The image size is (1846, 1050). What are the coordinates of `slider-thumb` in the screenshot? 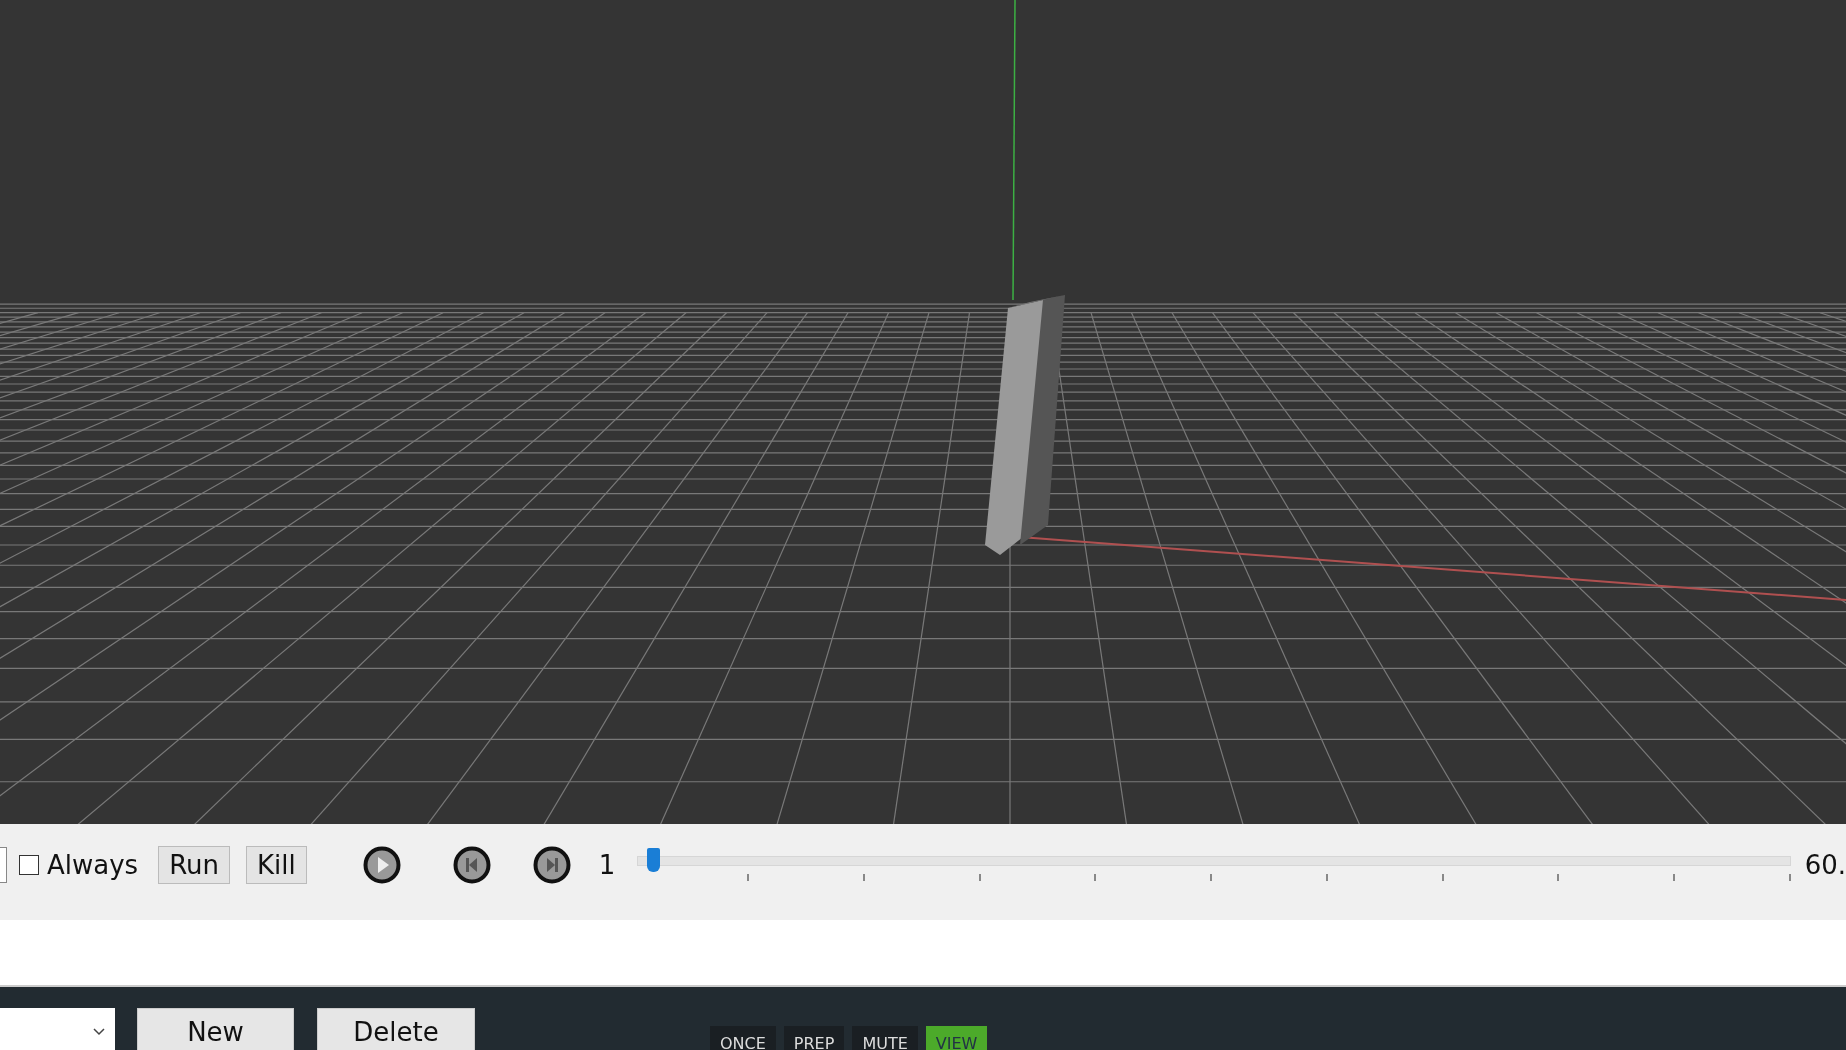 It's located at (653, 860).